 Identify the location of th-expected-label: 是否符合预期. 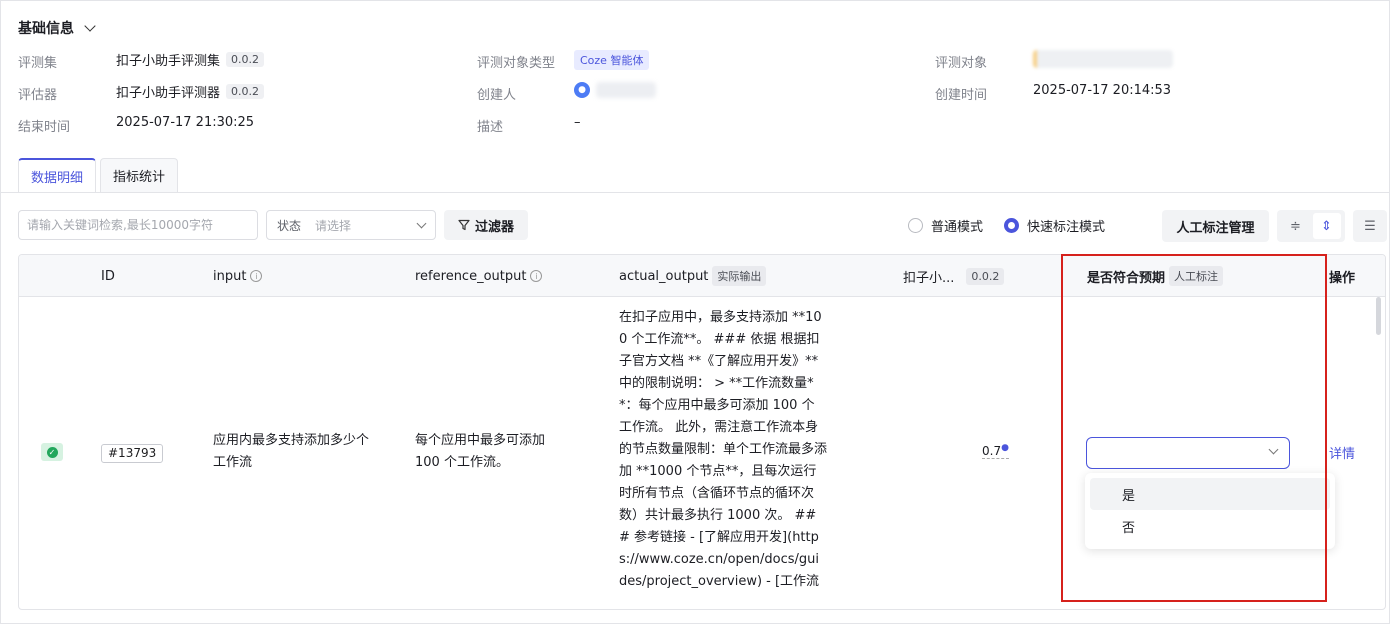
(1126, 278).